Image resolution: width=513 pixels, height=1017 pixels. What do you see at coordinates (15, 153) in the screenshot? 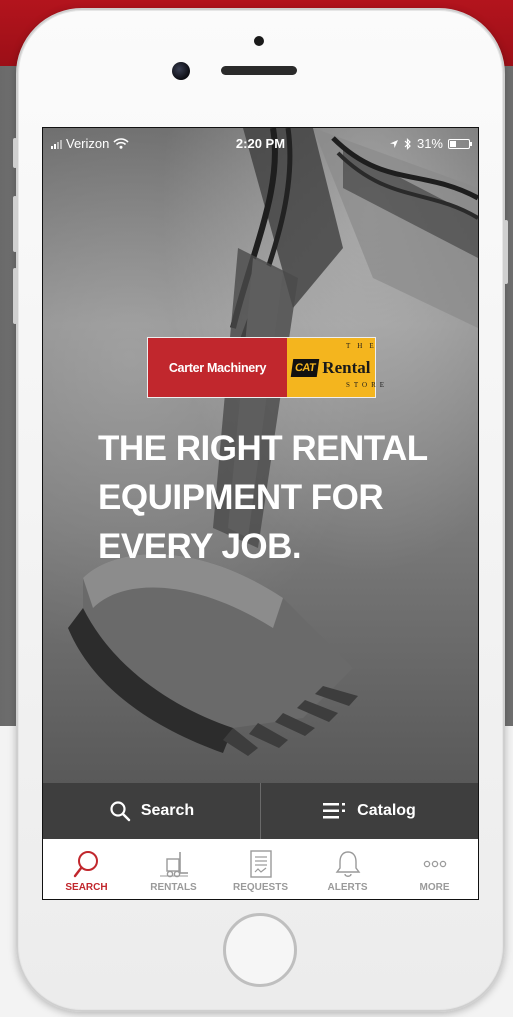
I see `mute-switch` at bounding box center [15, 153].